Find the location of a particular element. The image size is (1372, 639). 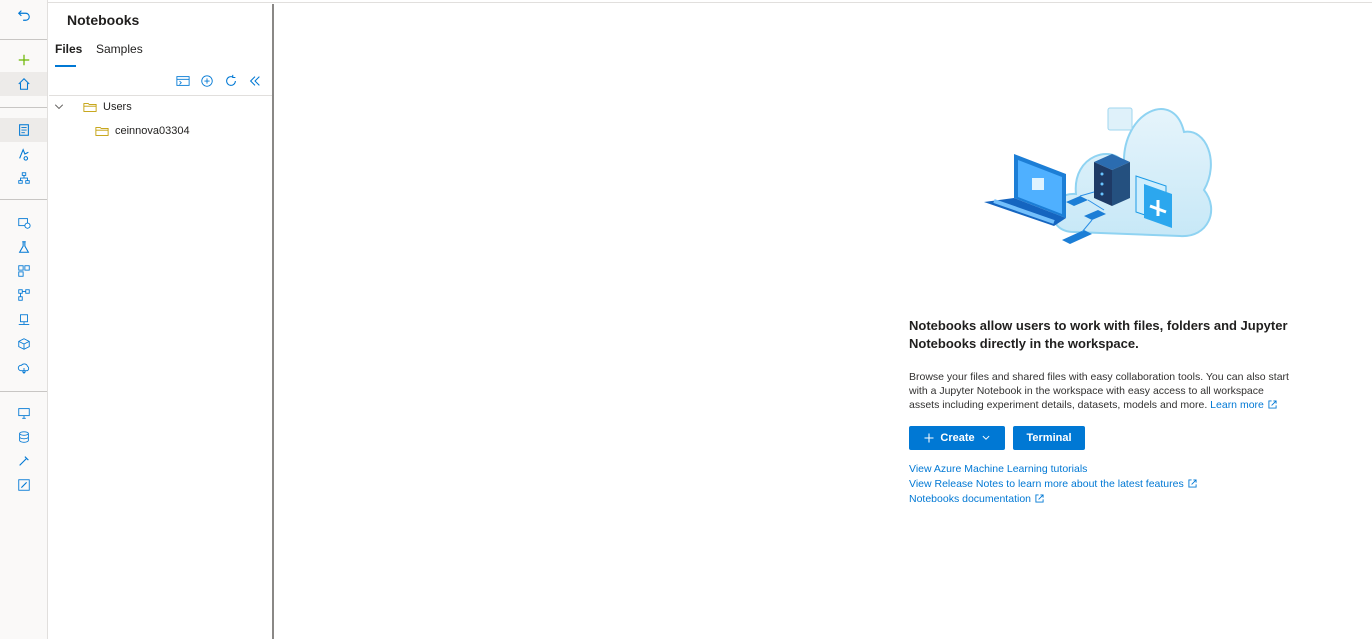

tab-samples: Samples is located at coordinates (119, 49).